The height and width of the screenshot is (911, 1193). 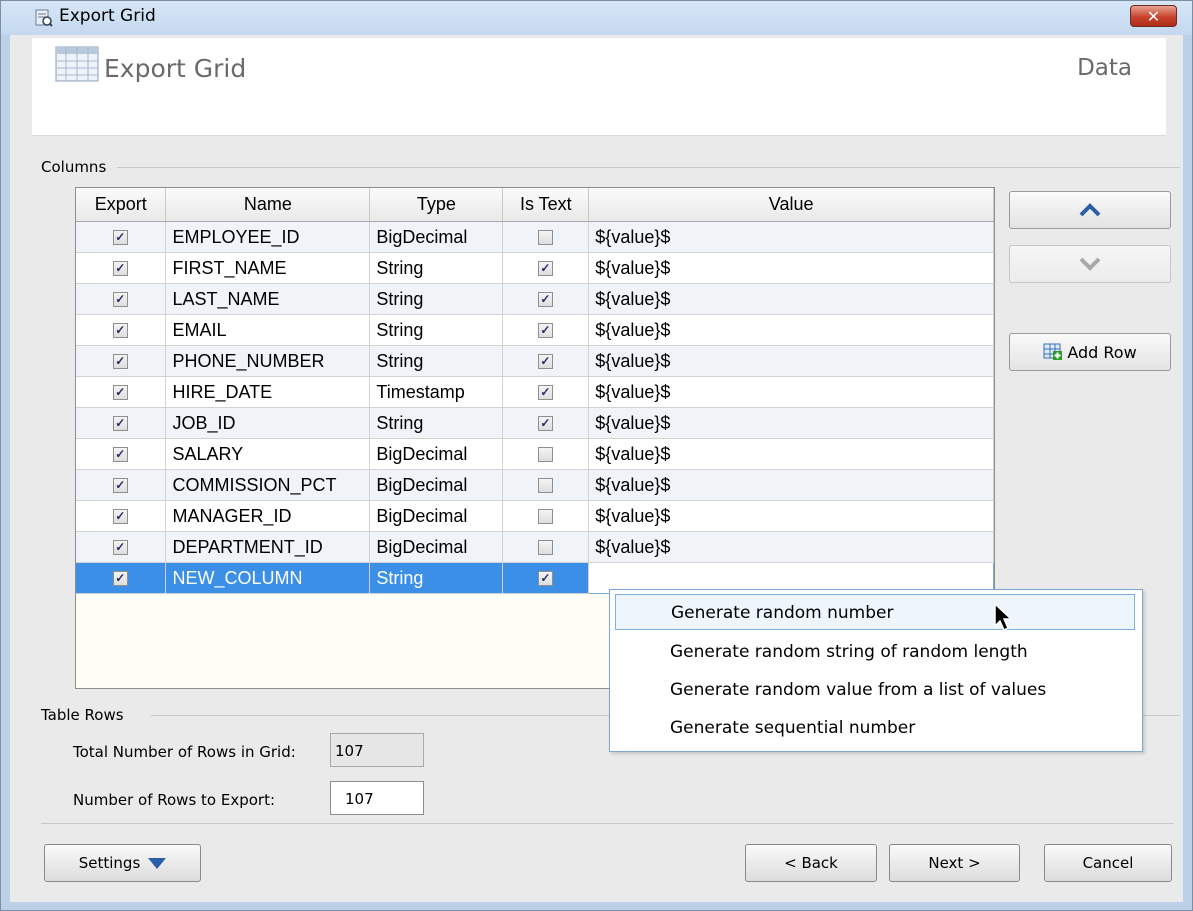 What do you see at coordinates (268, 392) in the screenshot?
I see `name-cell: HIRE_DATE` at bounding box center [268, 392].